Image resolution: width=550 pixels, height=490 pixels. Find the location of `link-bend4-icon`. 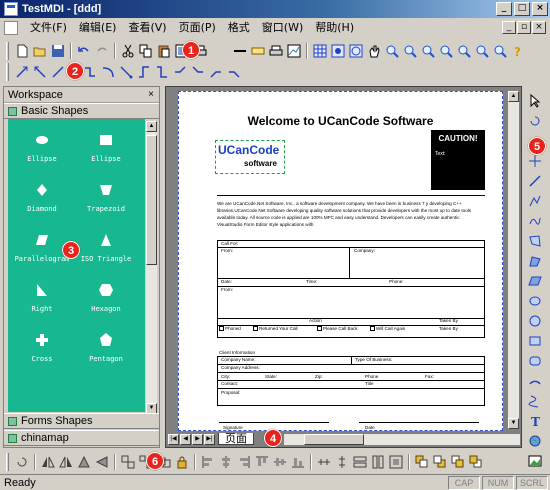

link-bend4-icon is located at coordinates (233, 72).